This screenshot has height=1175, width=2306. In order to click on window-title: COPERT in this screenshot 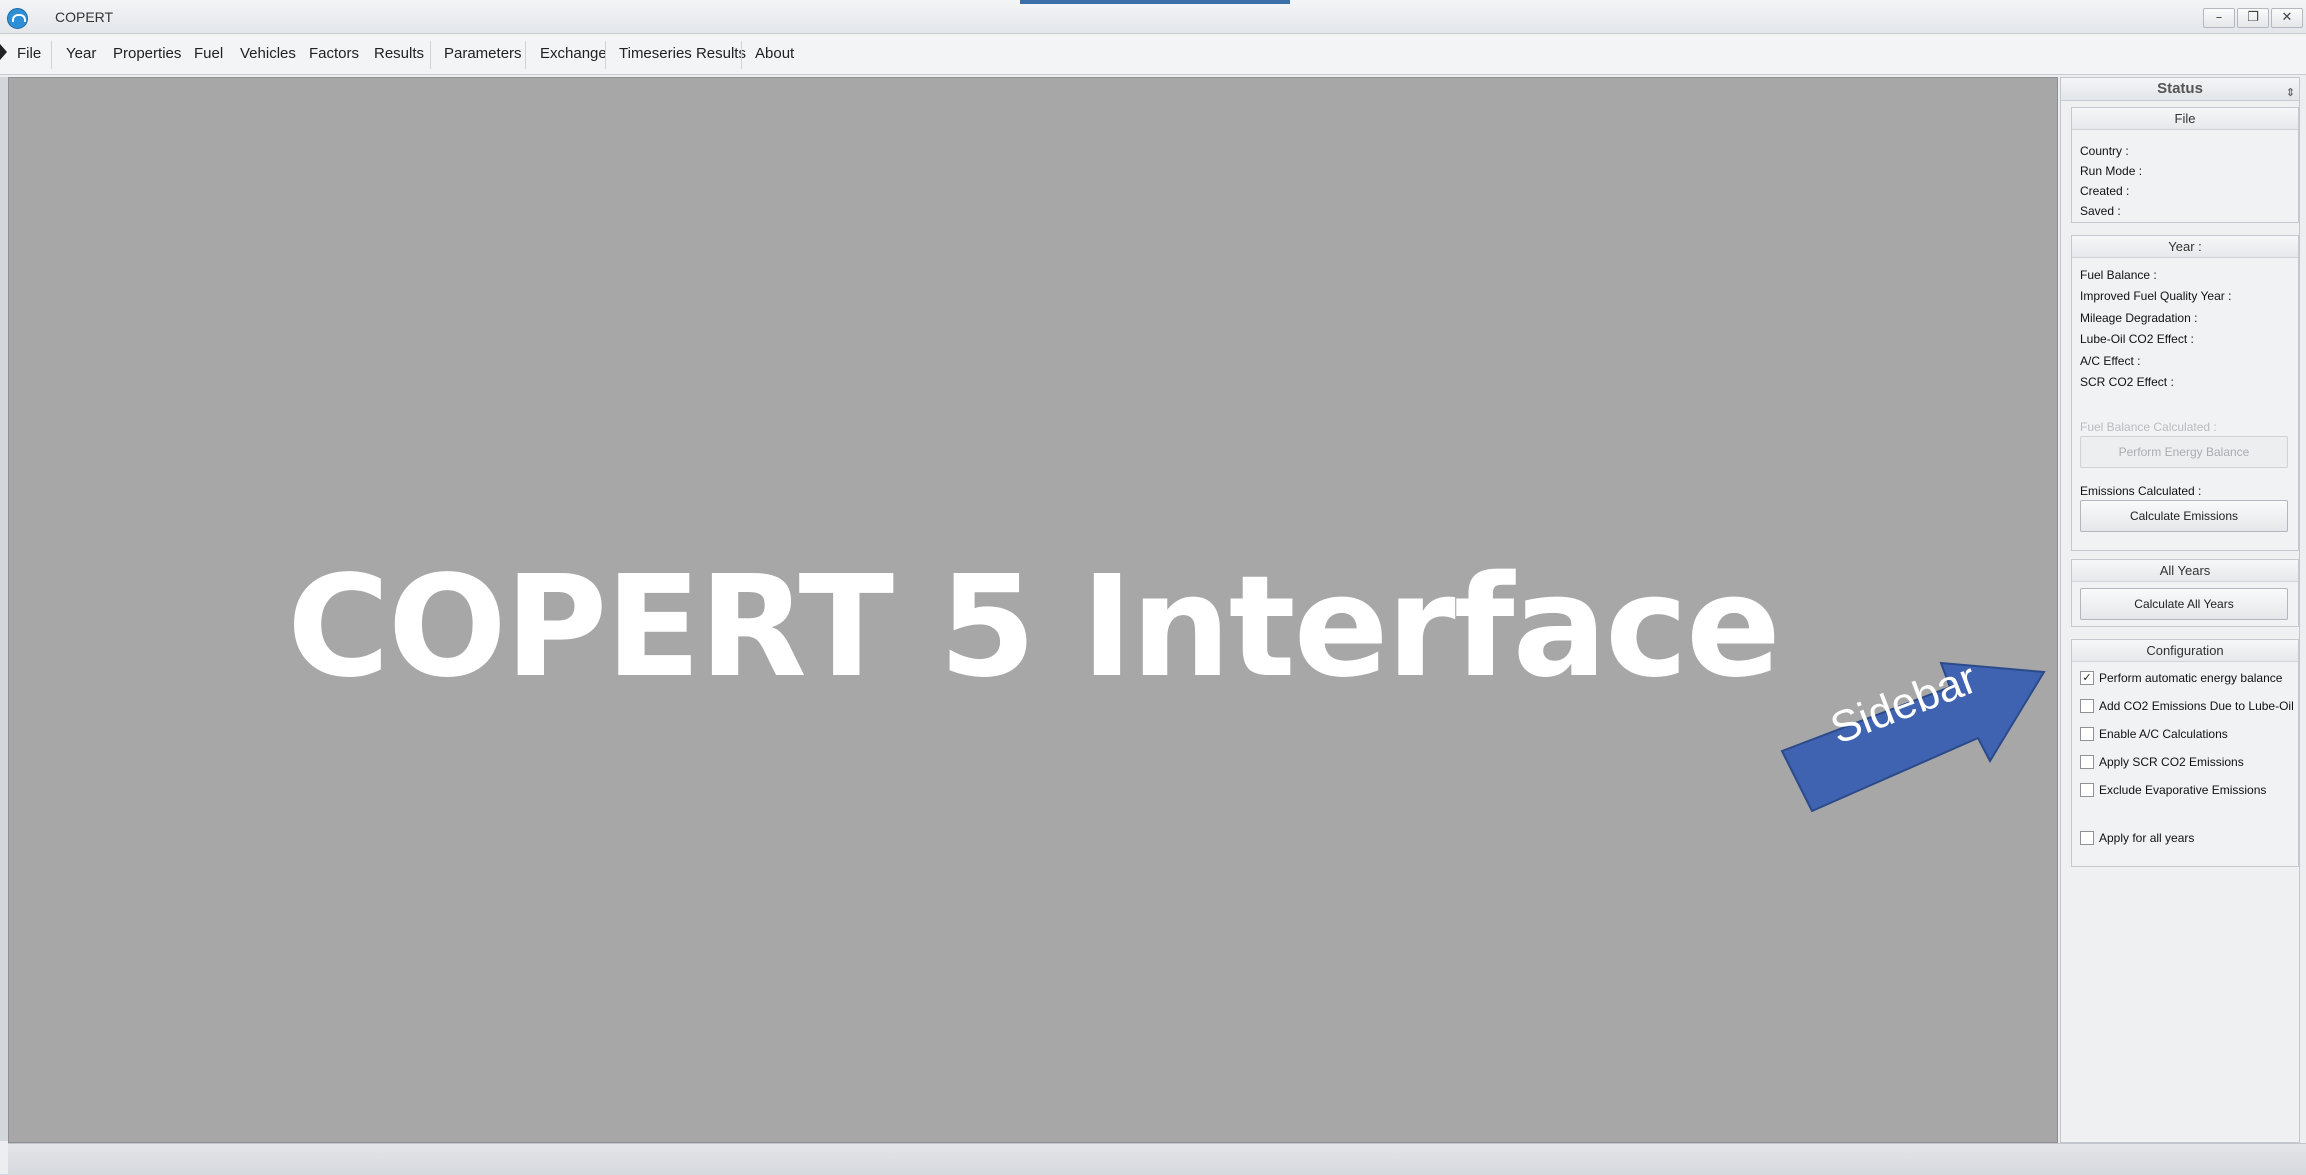, I will do `click(84, 17)`.